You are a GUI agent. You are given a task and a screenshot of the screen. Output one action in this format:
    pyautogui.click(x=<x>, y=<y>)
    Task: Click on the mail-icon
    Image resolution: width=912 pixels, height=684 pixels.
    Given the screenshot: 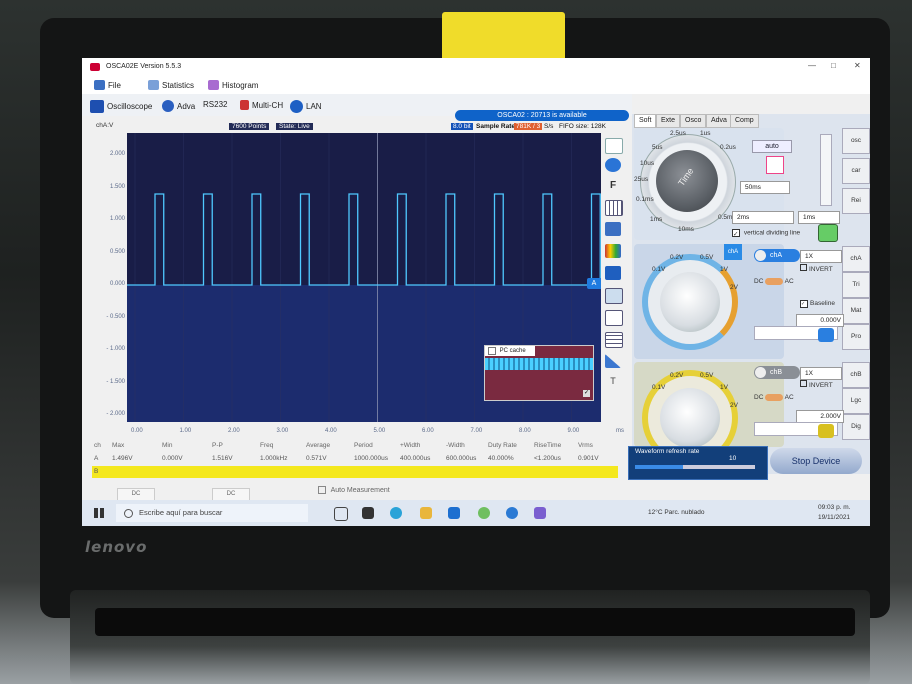 What is the action you would take?
    pyautogui.click(x=454, y=513)
    